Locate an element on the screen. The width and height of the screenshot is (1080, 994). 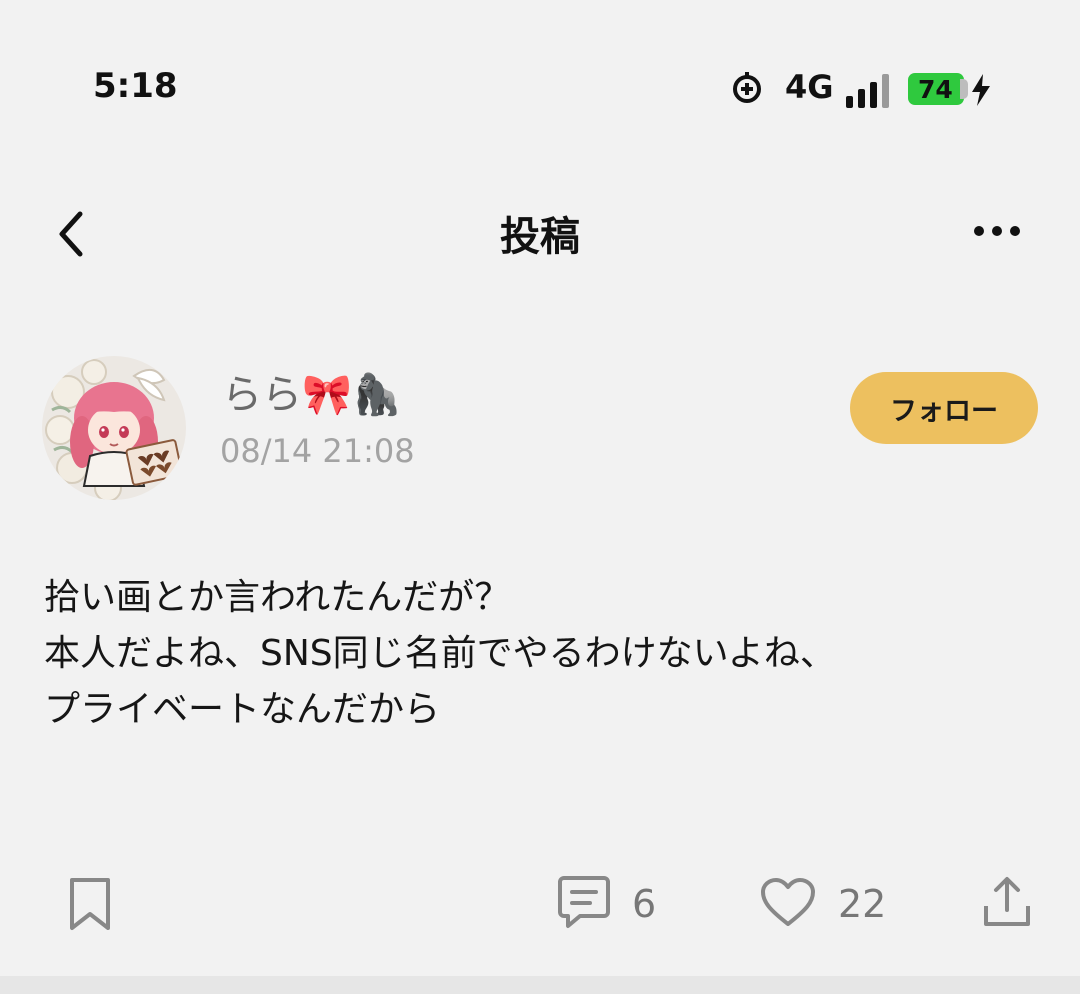
comment-icon is located at coordinates (584, 902).